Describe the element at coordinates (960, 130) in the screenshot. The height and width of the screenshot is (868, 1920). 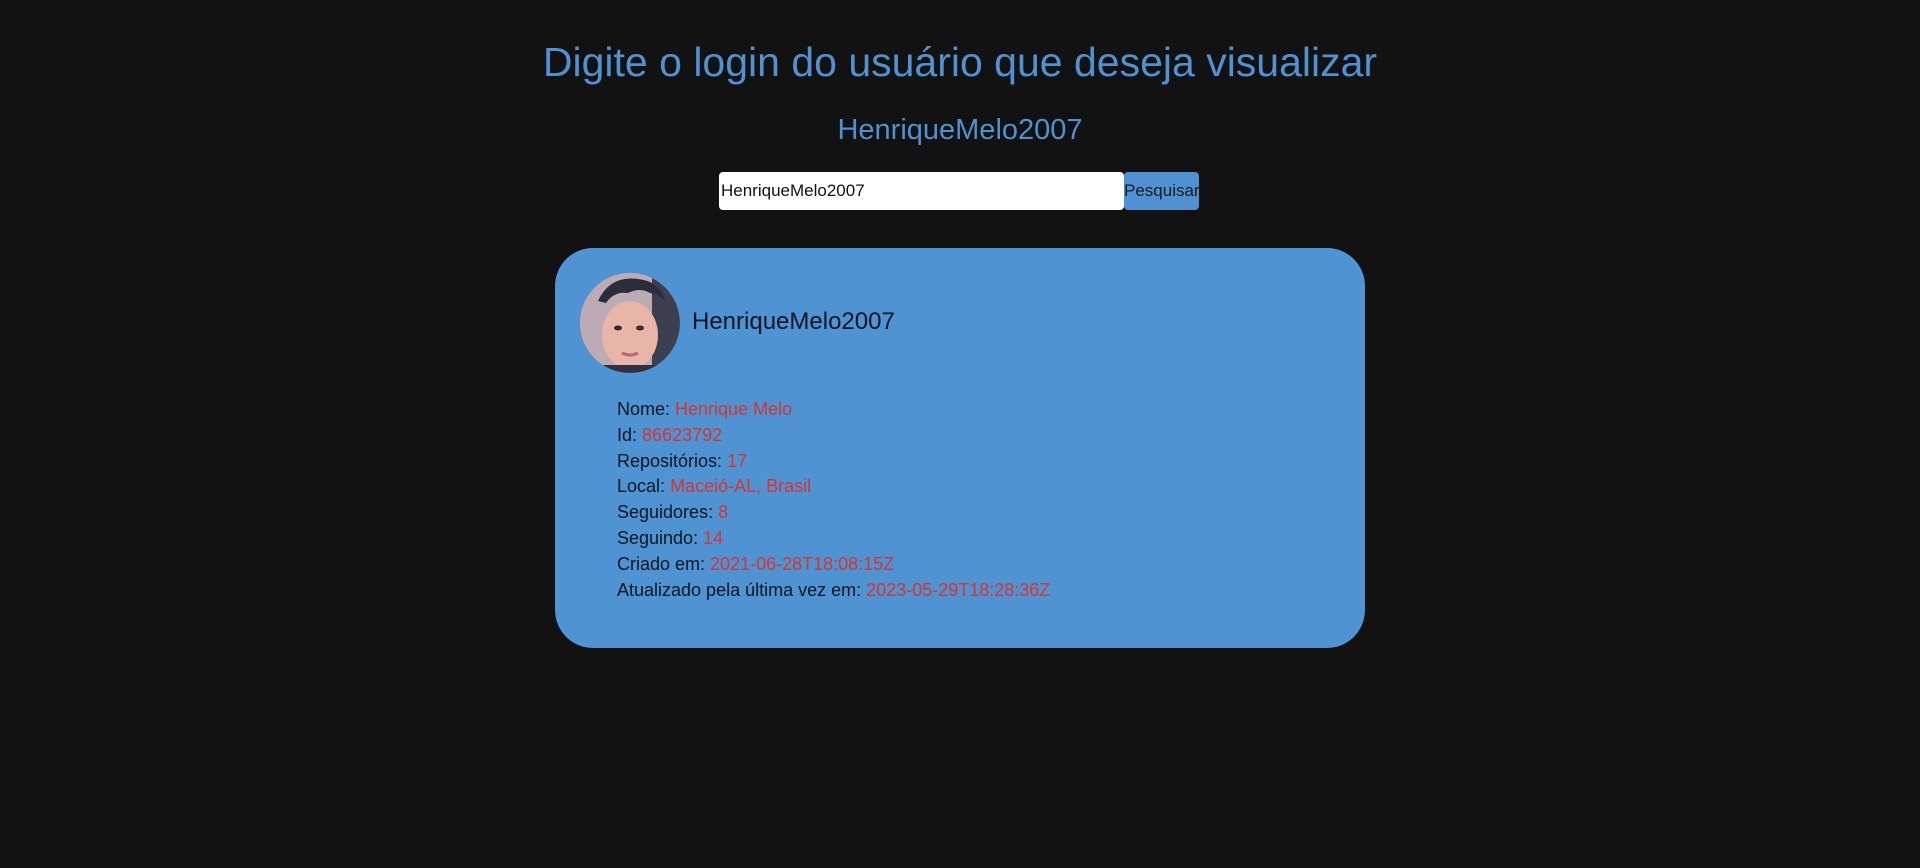
I see `searched-username: HenriqueMelo2007` at that location.